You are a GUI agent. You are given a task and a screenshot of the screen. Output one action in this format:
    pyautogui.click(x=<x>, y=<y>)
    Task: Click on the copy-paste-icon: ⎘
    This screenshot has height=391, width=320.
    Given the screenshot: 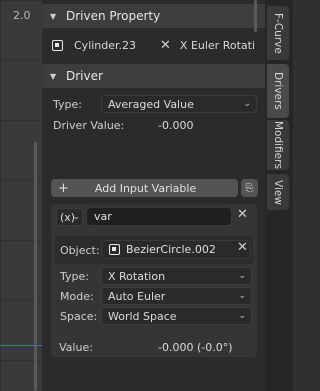 What is the action you would take?
    pyautogui.click(x=249, y=188)
    